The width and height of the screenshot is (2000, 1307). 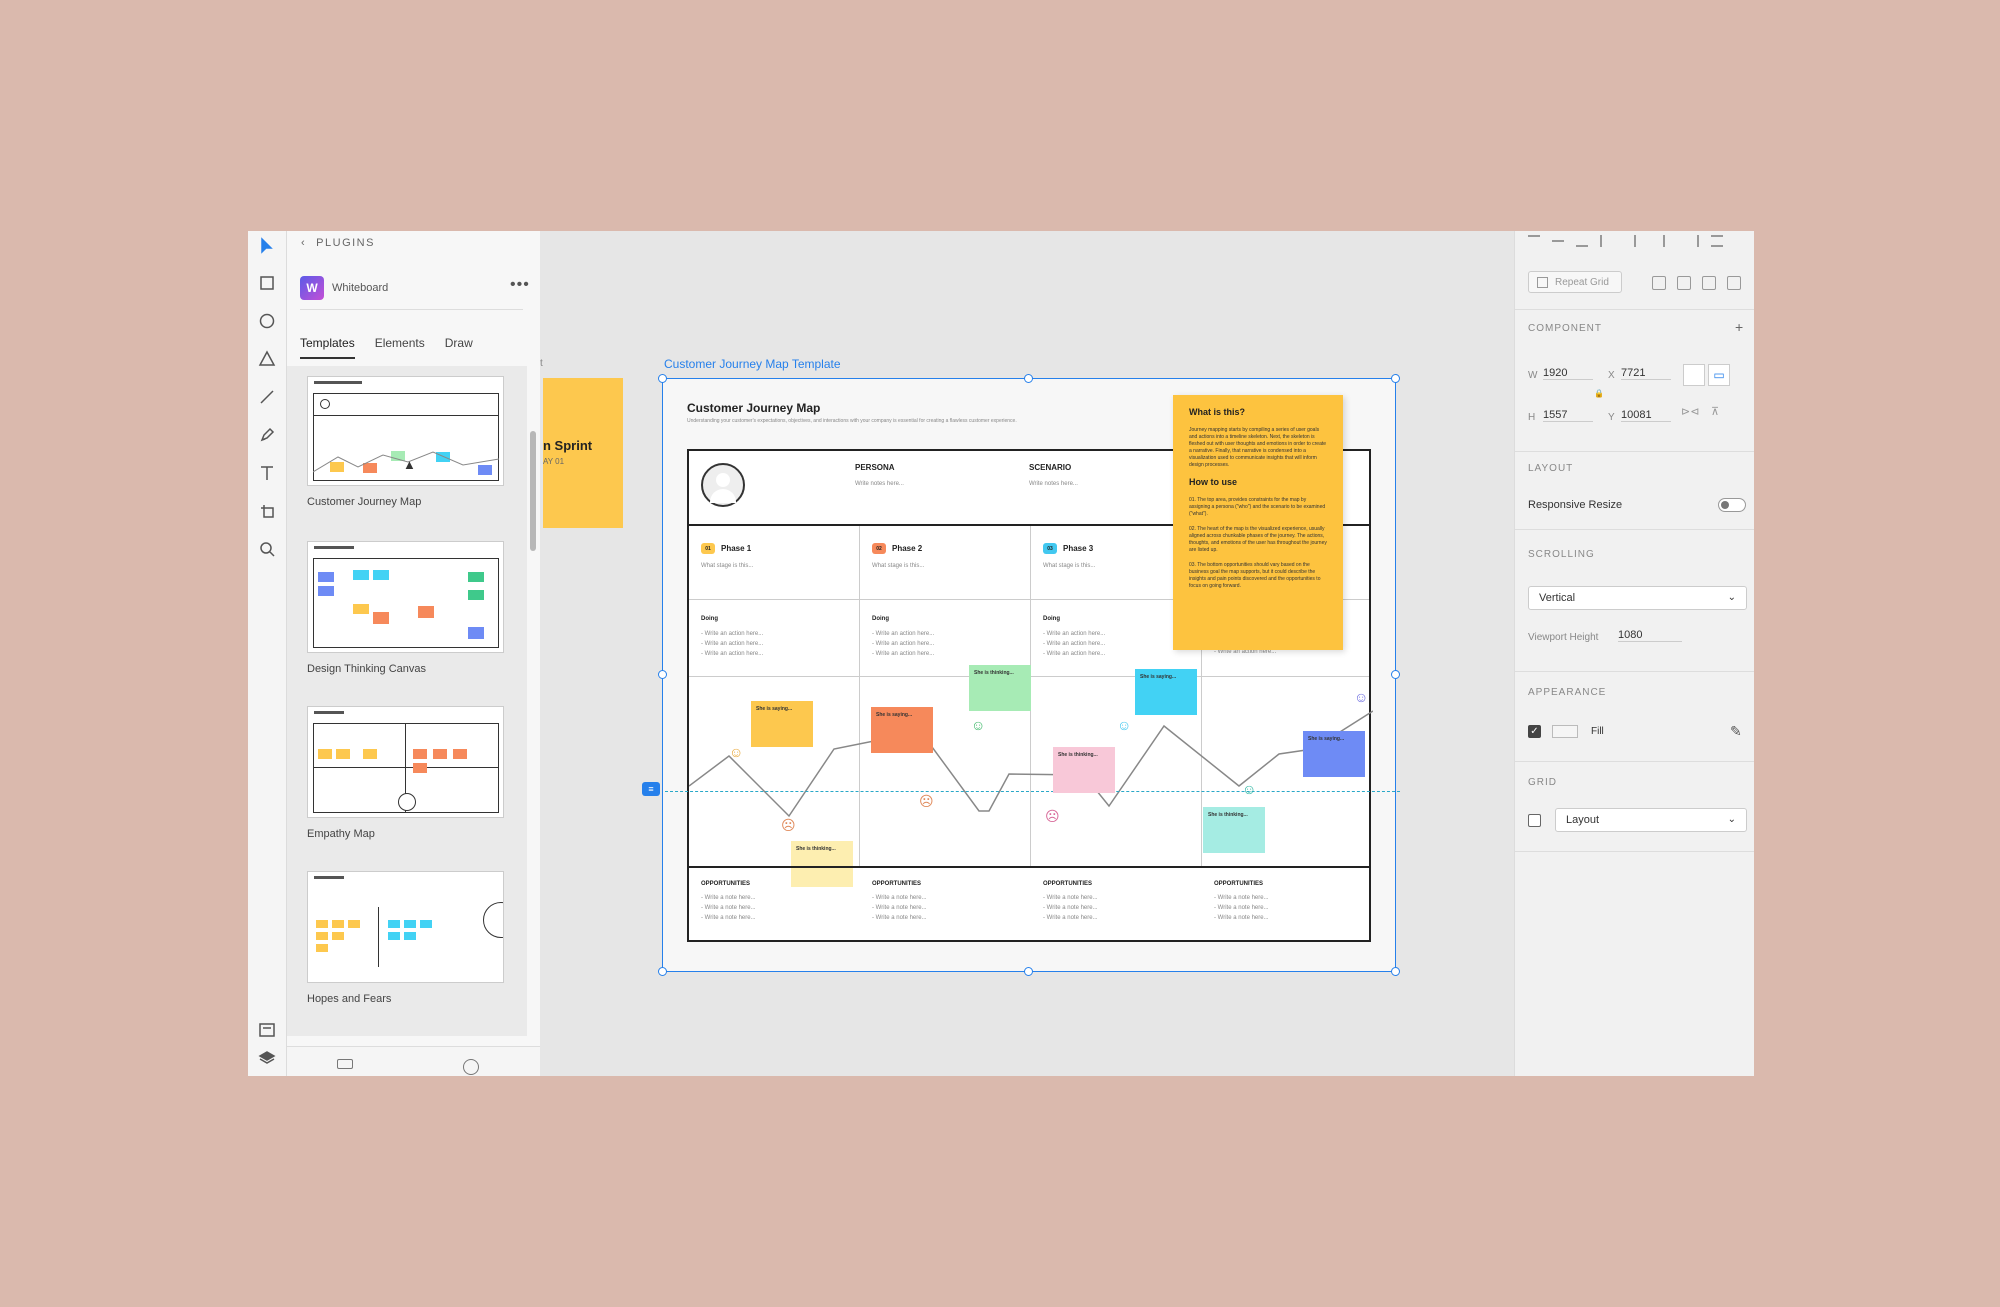 What do you see at coordinates (267, 246) in the screenshot?
I see `select-tool-icon` at bounding box center [267, 246].